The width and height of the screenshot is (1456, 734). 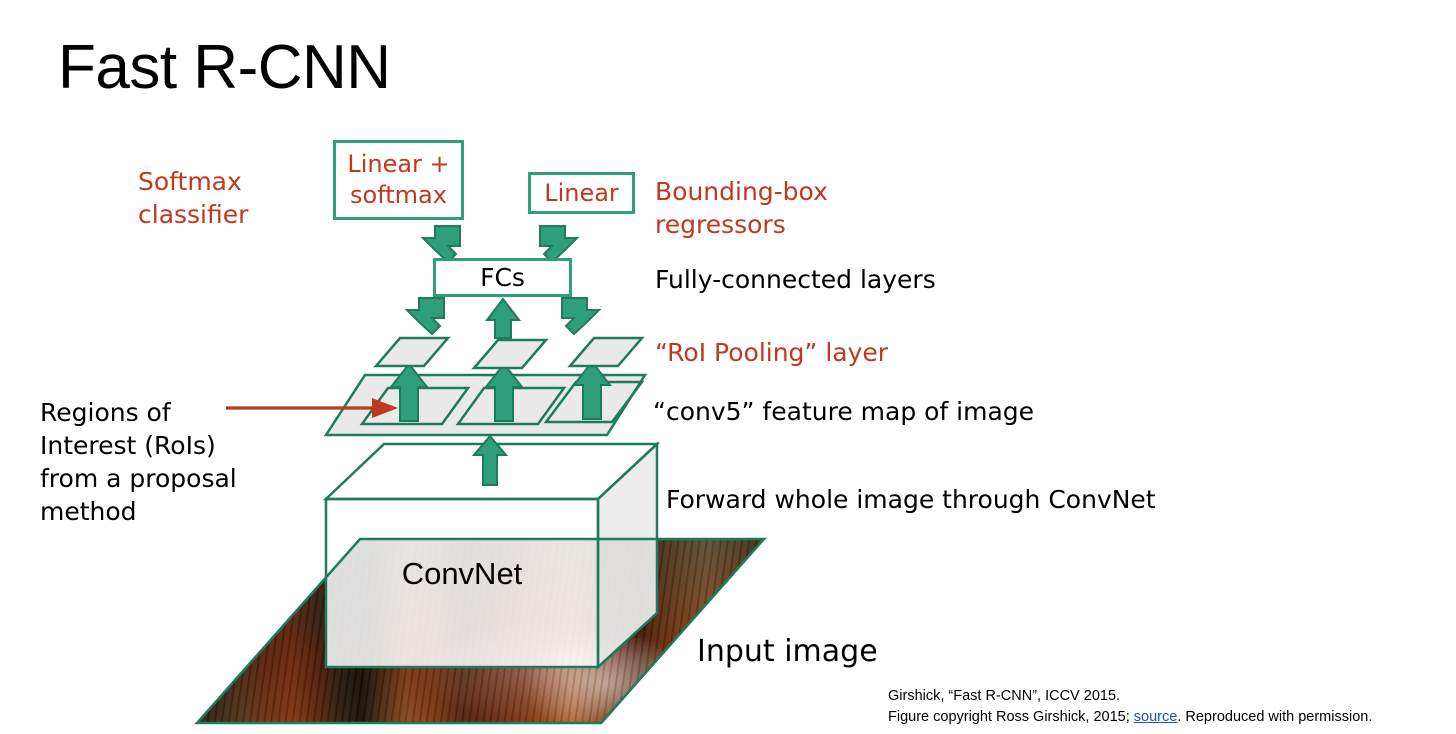 I want to click on label-fully-connected-layers: Fully-connected layers, so click(x=795, y=279).